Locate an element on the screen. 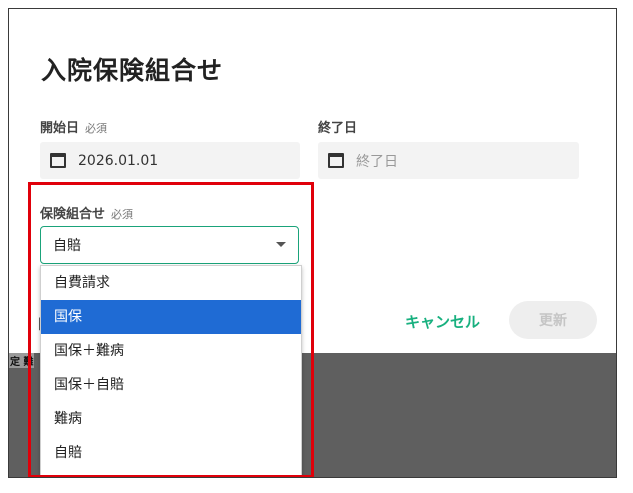 The height and width of the screenshot is (493, 633). end-date-label-text: 終了日 is located at coordinates (338, 128).